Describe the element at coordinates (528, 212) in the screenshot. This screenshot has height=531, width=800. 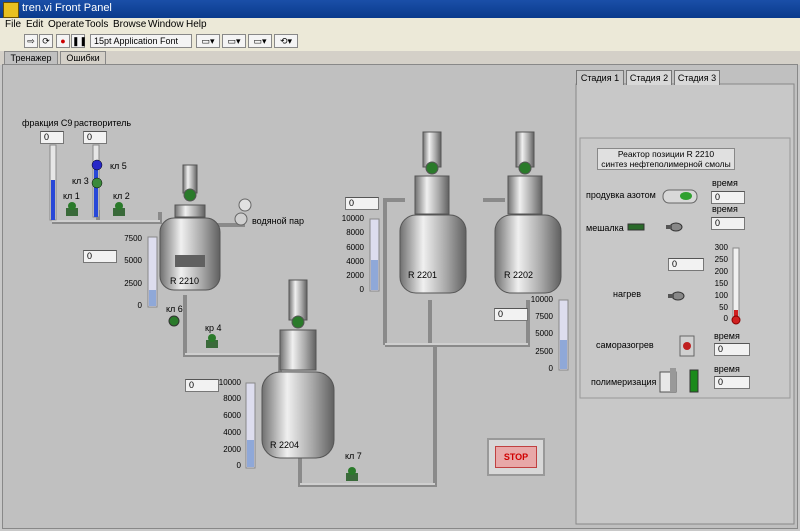
I see `reactor-r2202` at that location.